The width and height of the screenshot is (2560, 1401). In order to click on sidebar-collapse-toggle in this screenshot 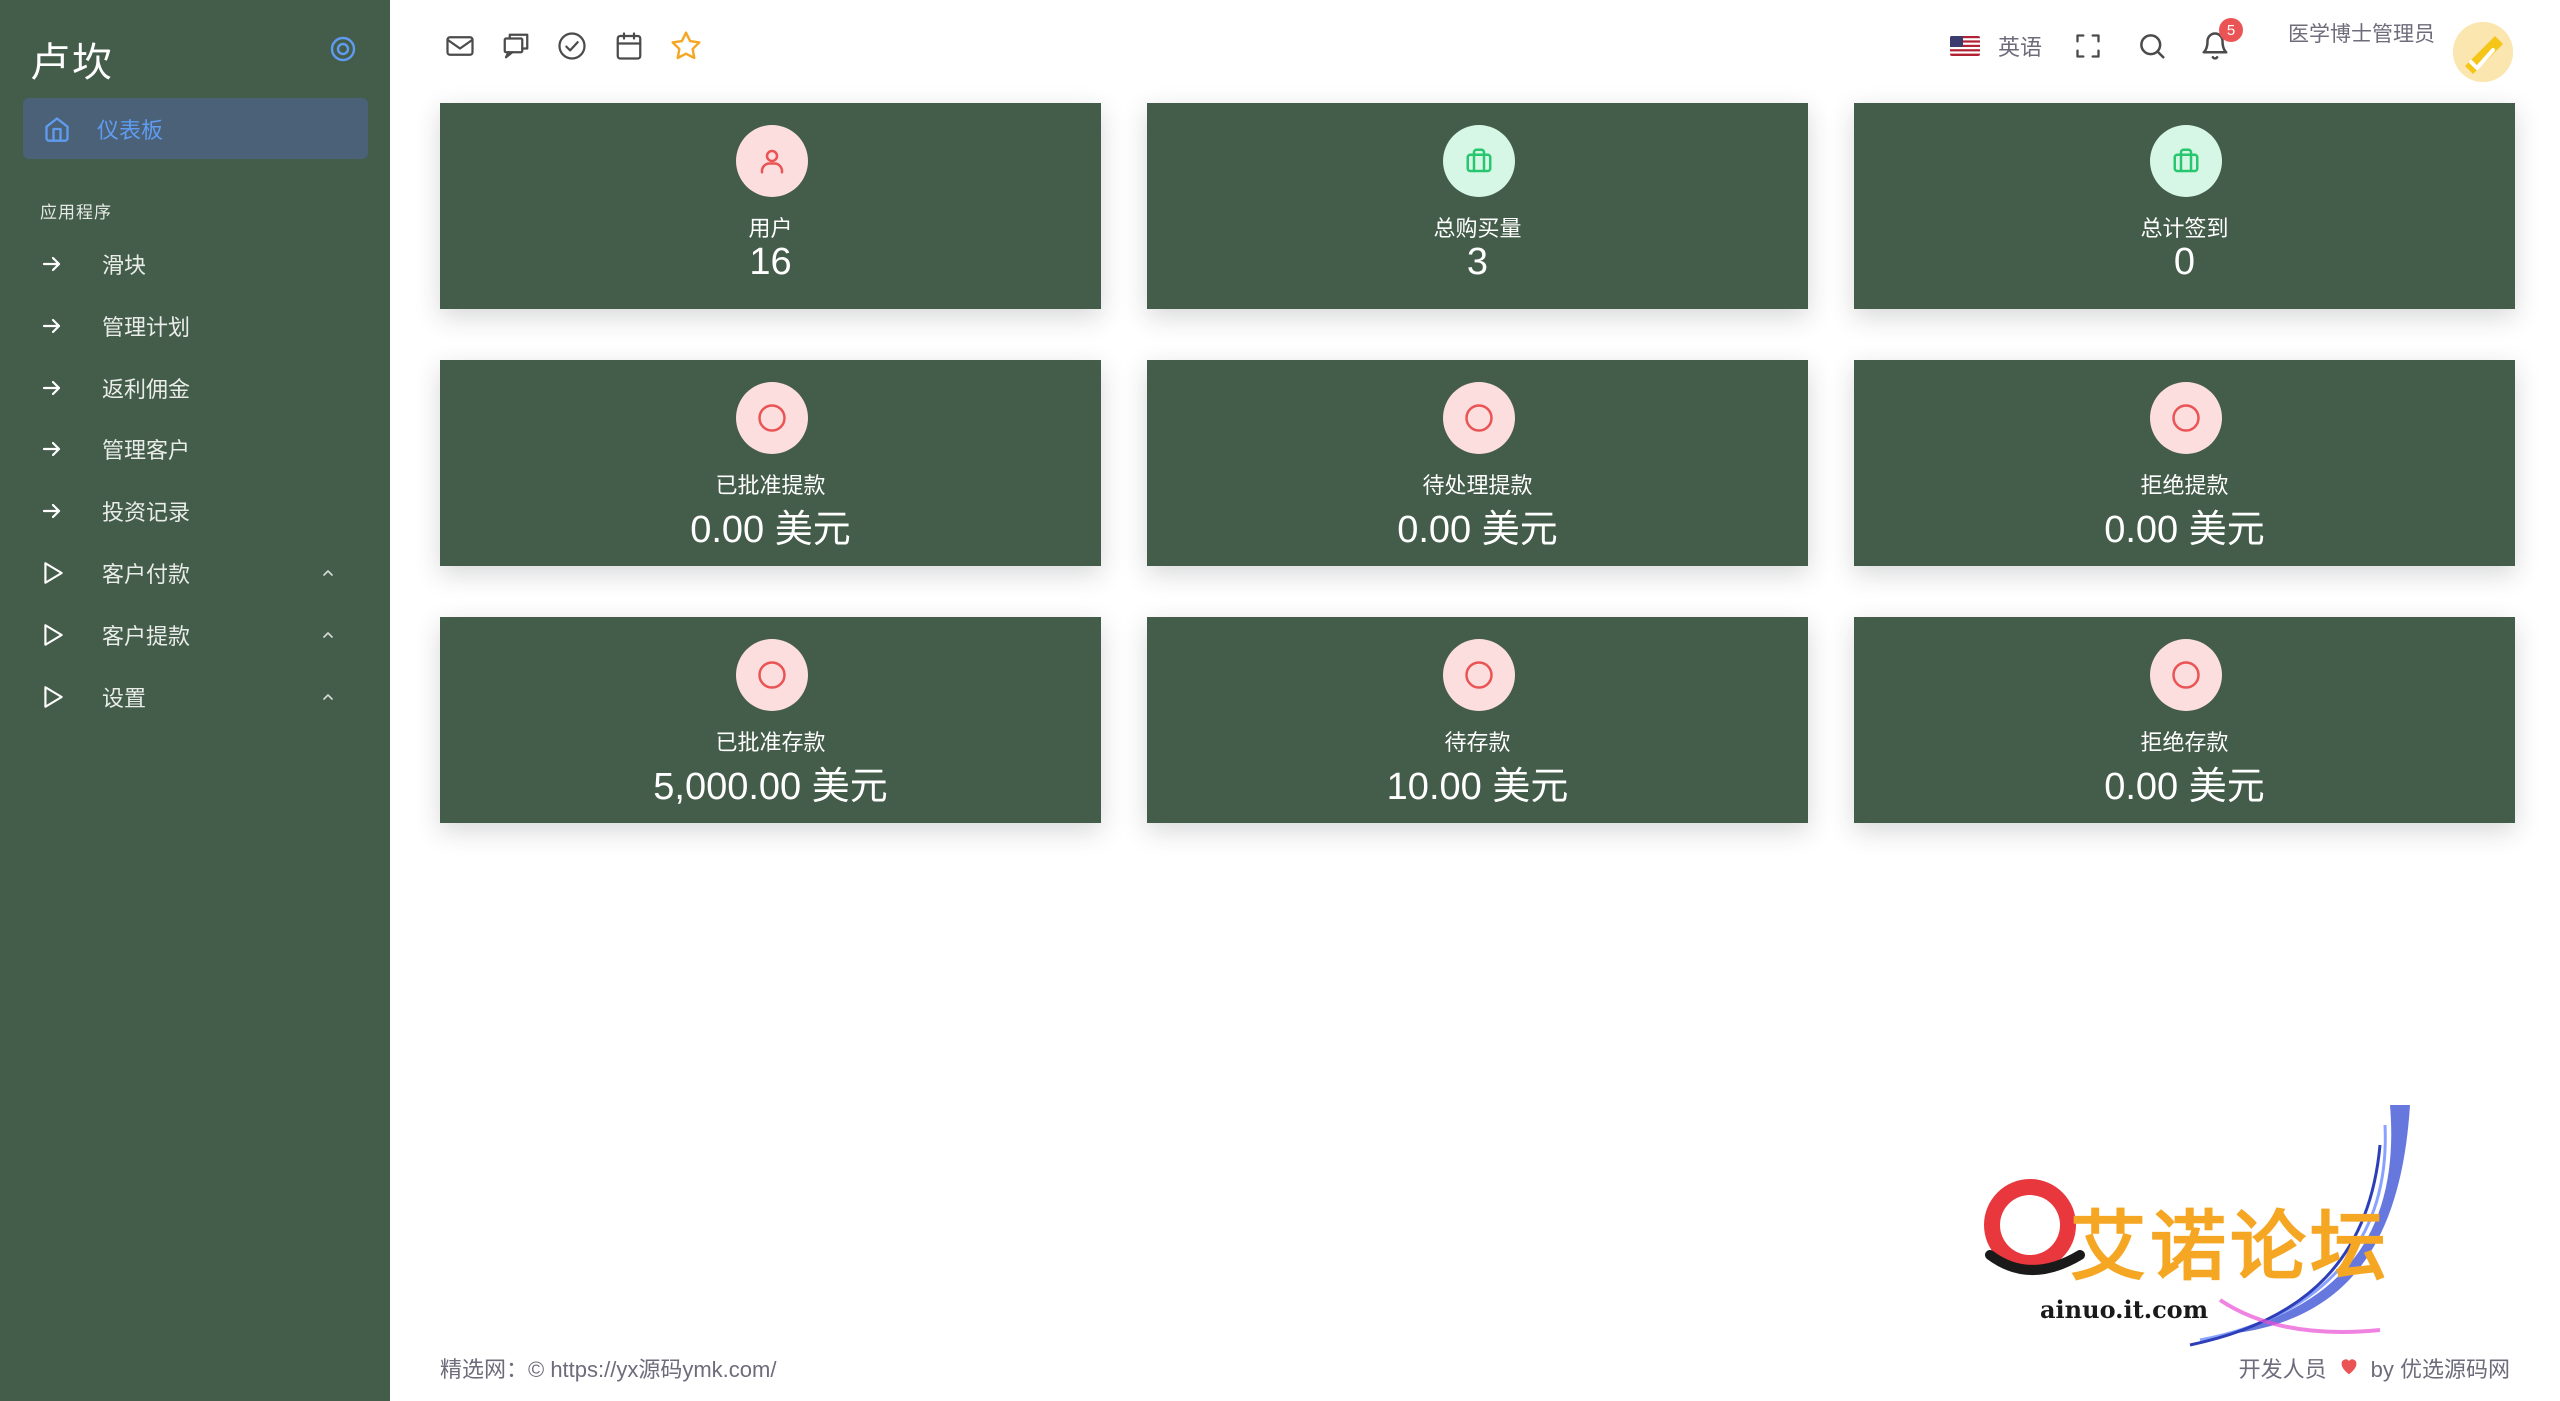, I will do `click(343, 49)`.